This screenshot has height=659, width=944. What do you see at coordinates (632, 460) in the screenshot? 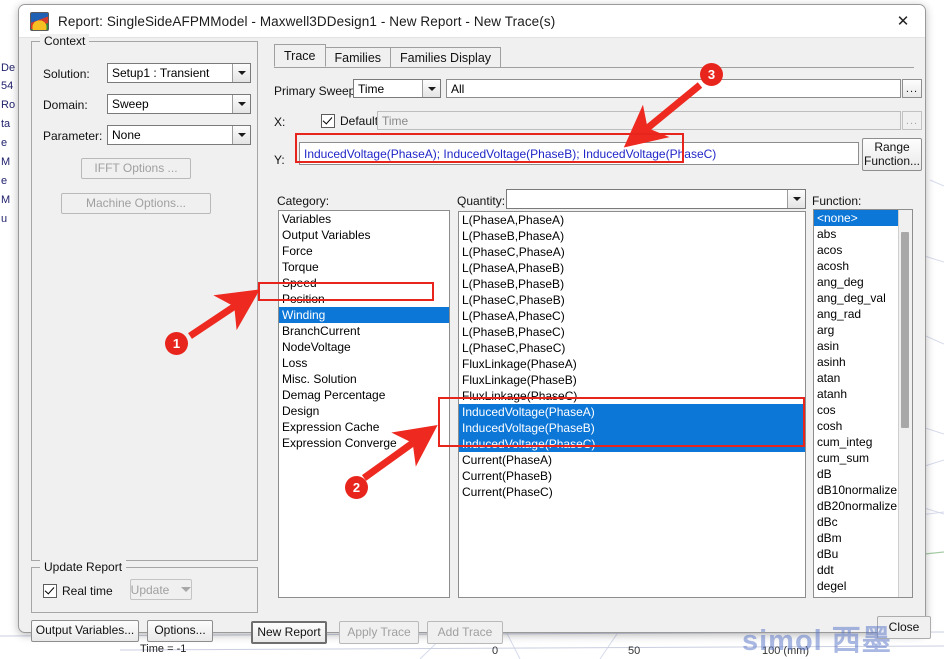
I see `quantity-item-row: Current(PhaseA)` at bounding box center [632, 460].